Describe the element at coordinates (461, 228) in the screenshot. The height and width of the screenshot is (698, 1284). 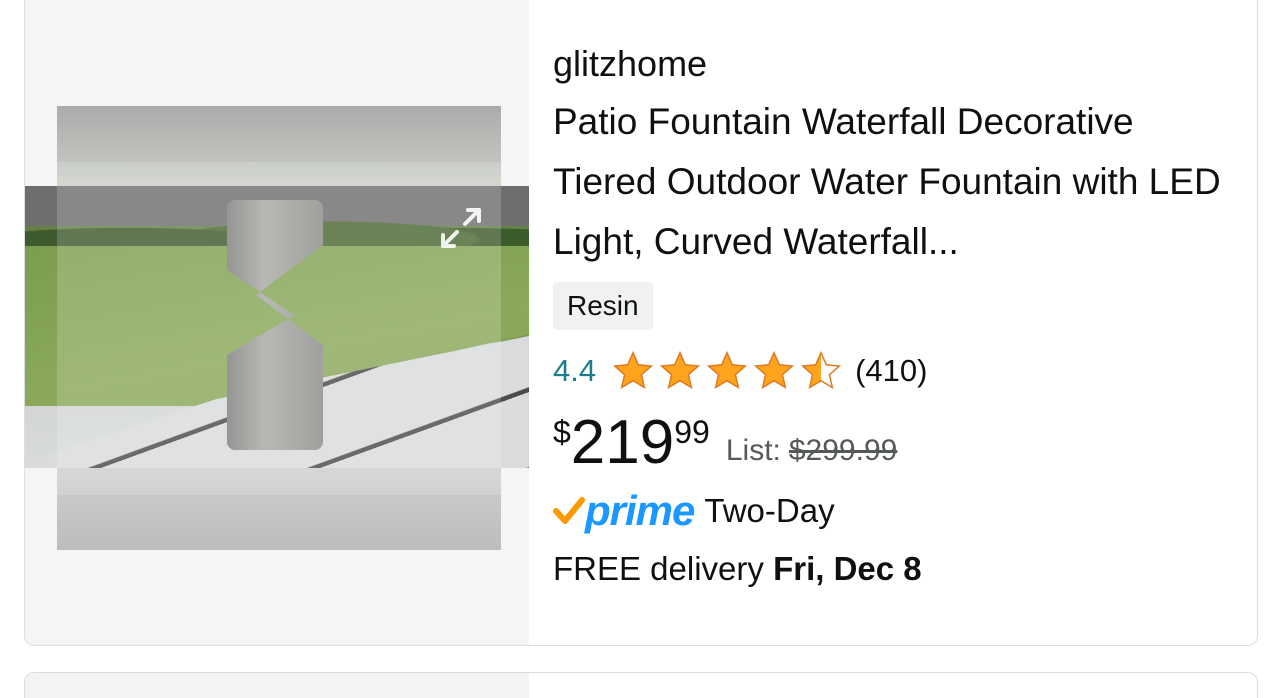
I see `expand-icon` at that location.